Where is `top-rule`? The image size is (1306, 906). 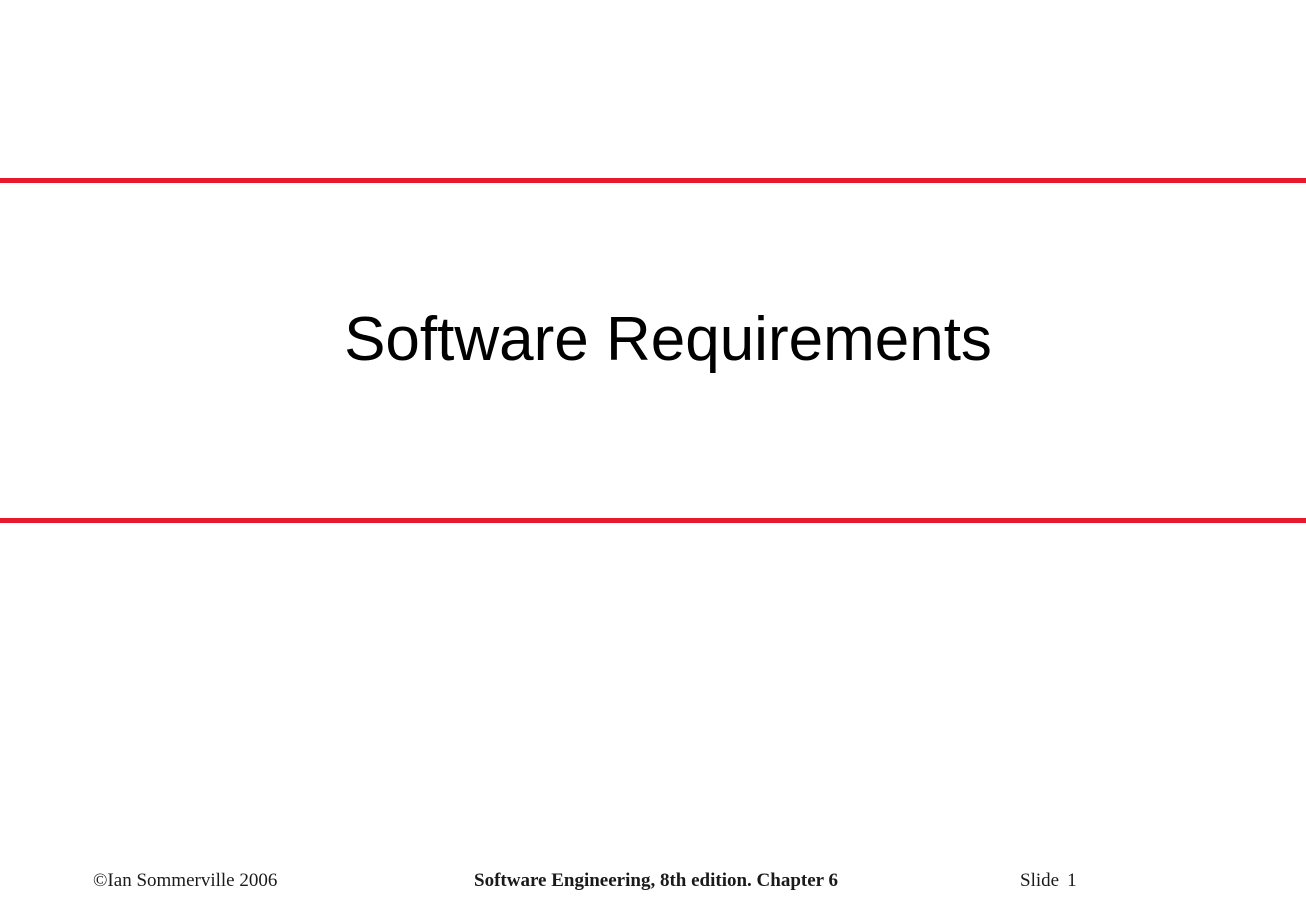
top-rule is located at coordinates (653, 180).